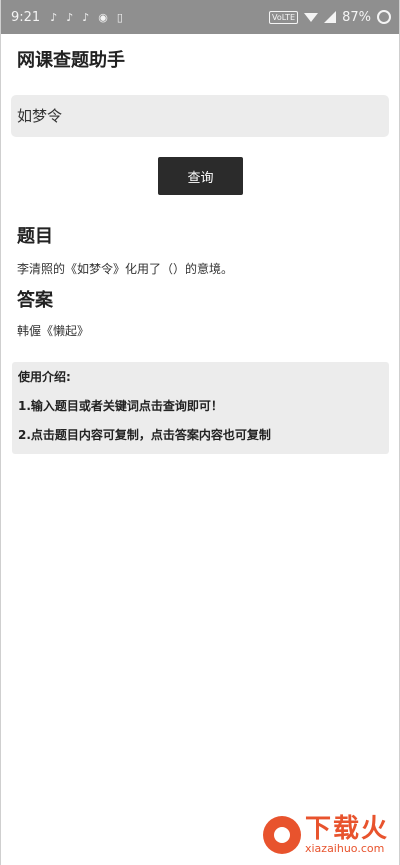  I want to click on question-text: 李清照的《如梦令》化用了（）的意境。, so click(125, 268).